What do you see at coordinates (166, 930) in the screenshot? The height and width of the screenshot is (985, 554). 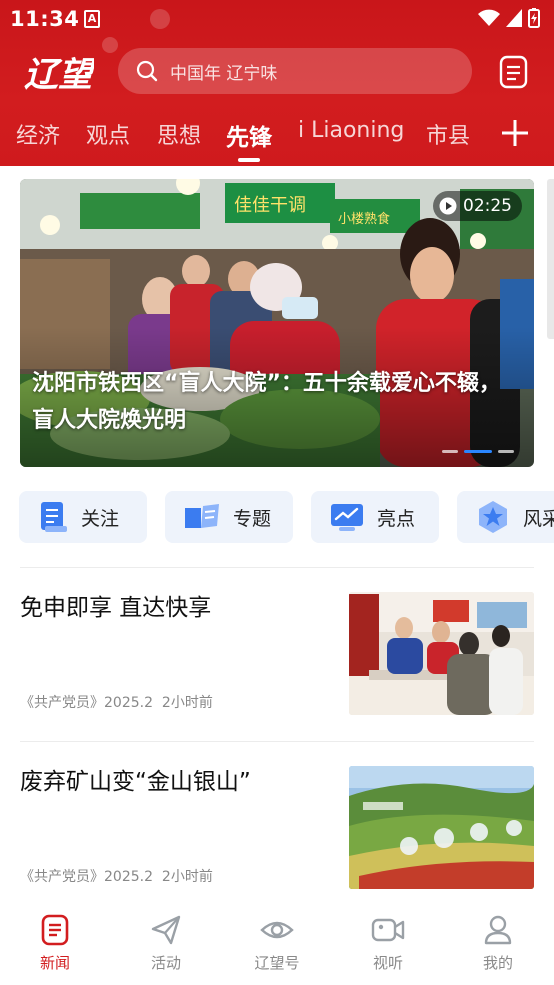 I see `paper-plane-icon` at bounding box center [166, 930].